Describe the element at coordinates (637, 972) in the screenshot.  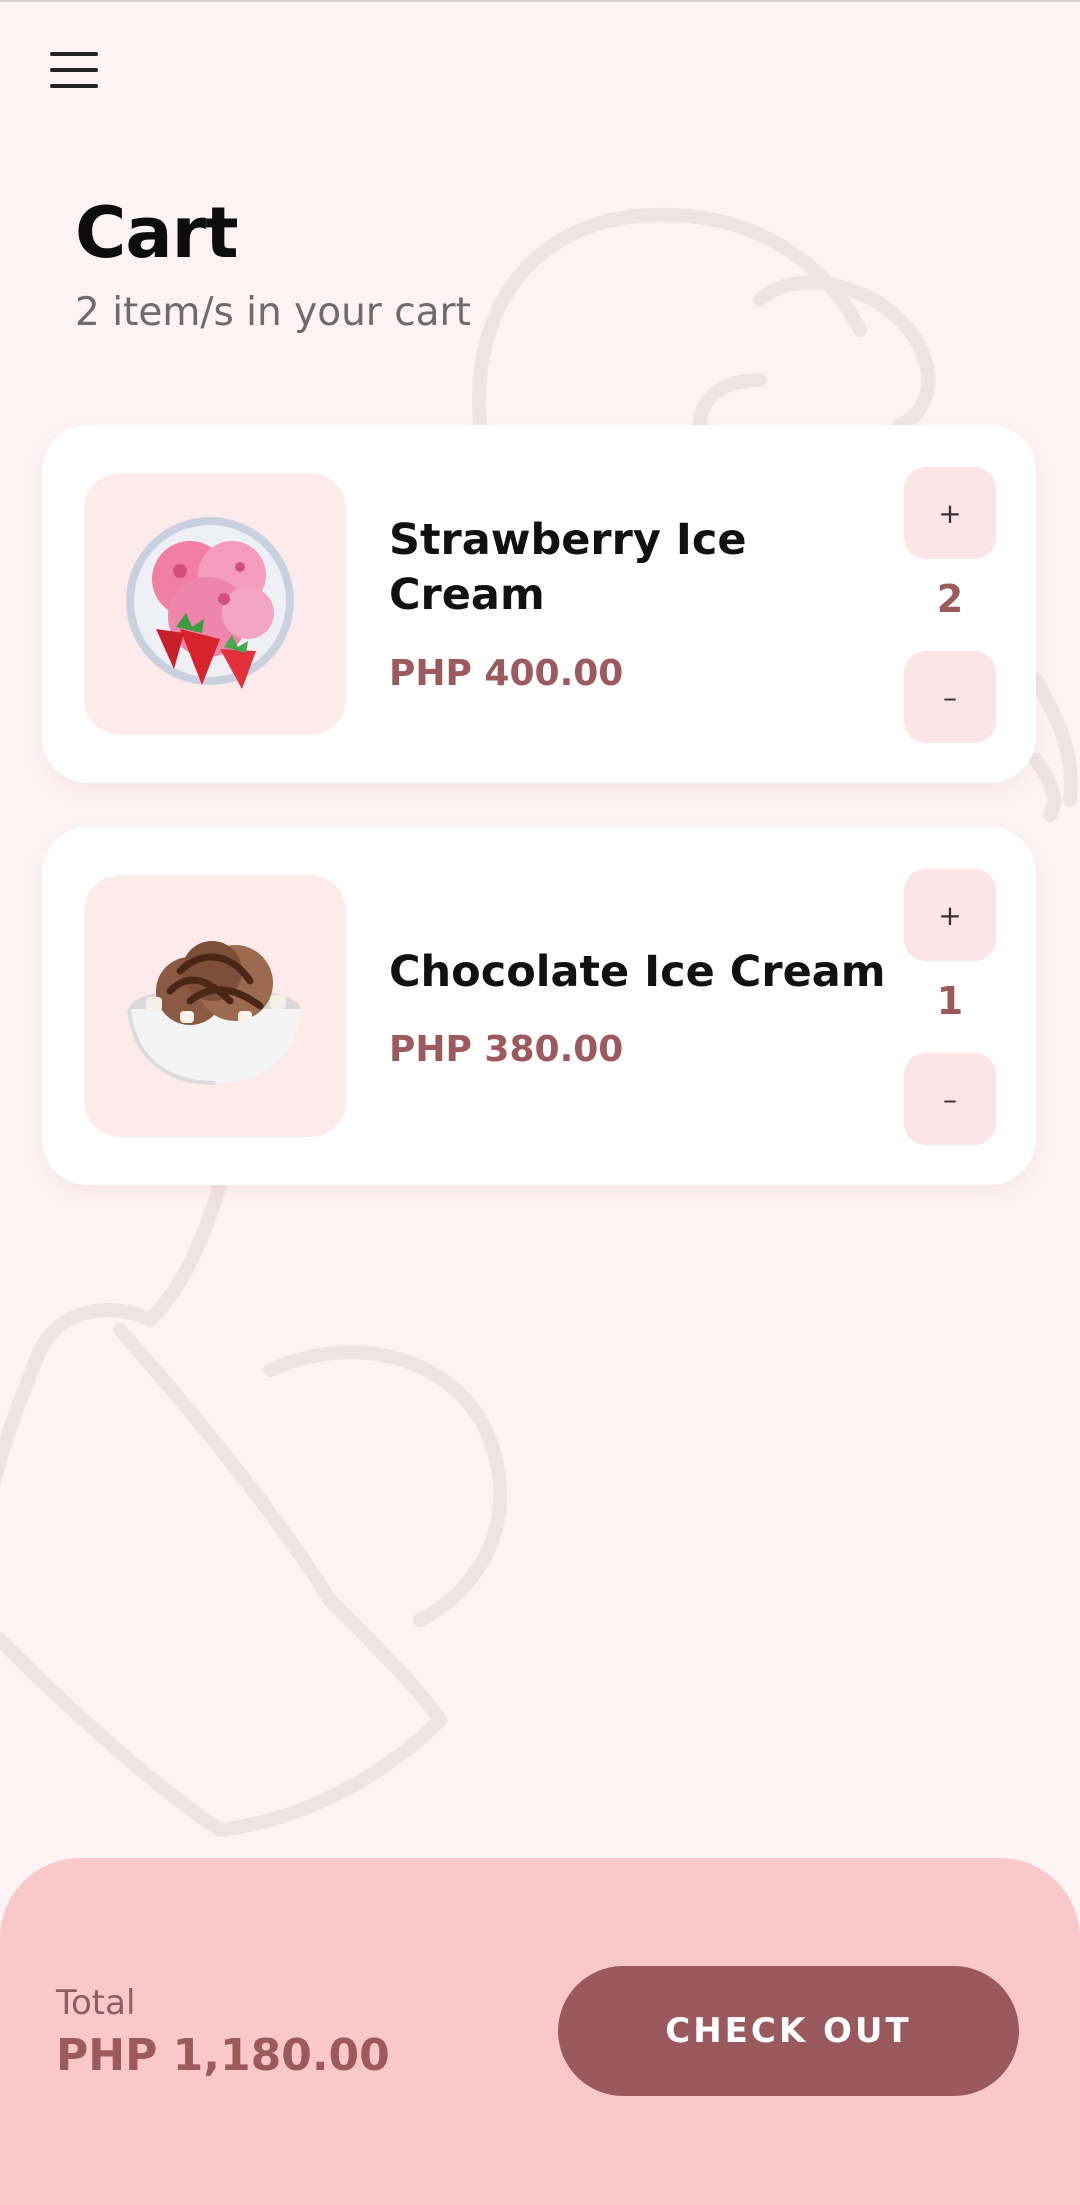
I see `item-name: Chocolate Ice Cream` at that location.